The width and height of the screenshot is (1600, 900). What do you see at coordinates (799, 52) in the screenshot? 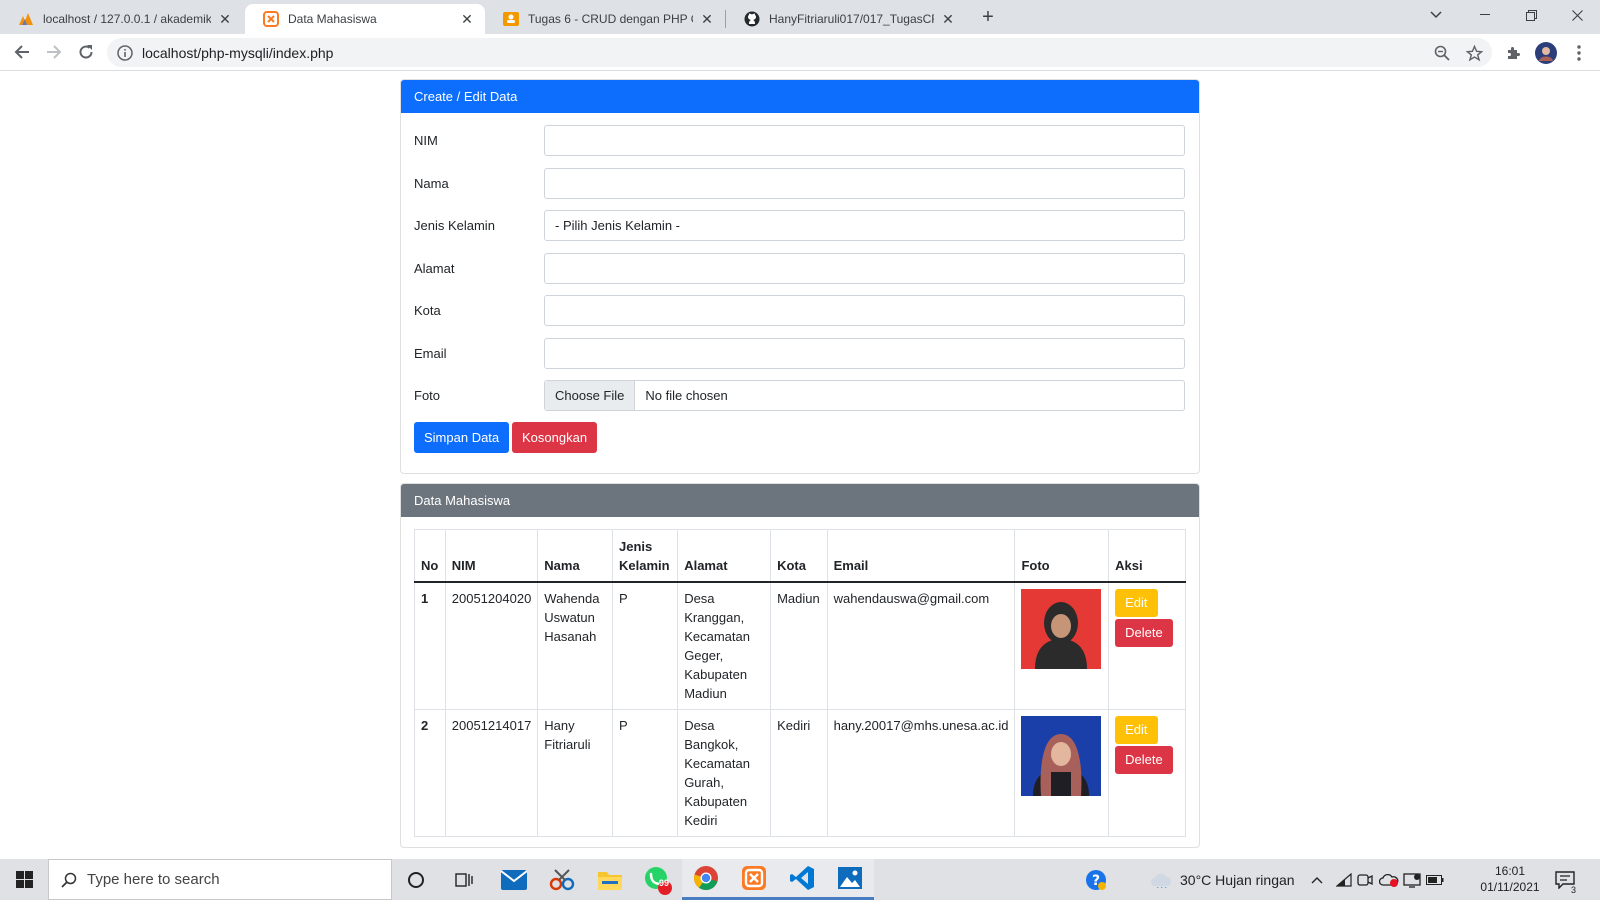
I see `address-bar: localhost/php-mysqli/index.php` at bounding box center [799, 52].